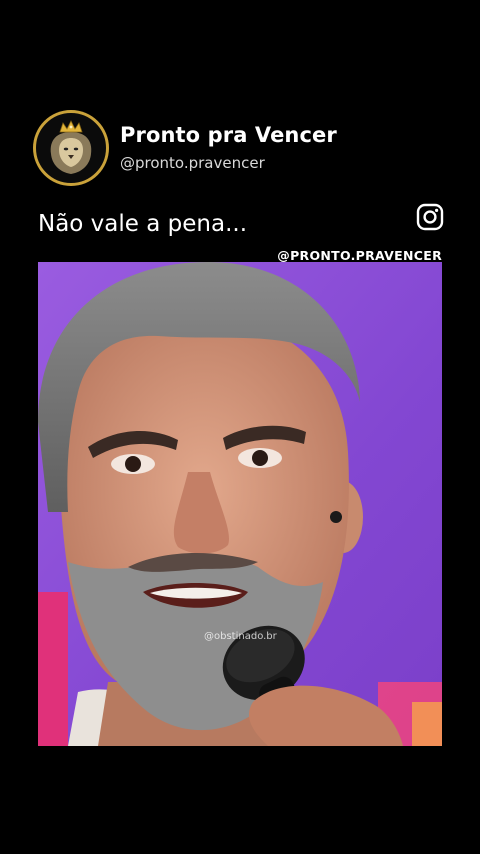 The height and width of the screenshot is (854, 480). I want to click on crowned-lion-logo-icon, so click(71, 148).